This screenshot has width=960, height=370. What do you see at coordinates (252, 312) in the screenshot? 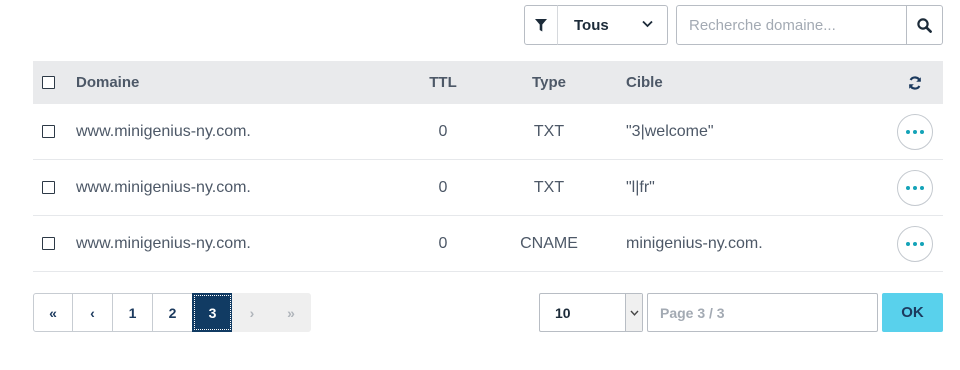
I see `next-page-button: ›` at bounding box center [252, 312].